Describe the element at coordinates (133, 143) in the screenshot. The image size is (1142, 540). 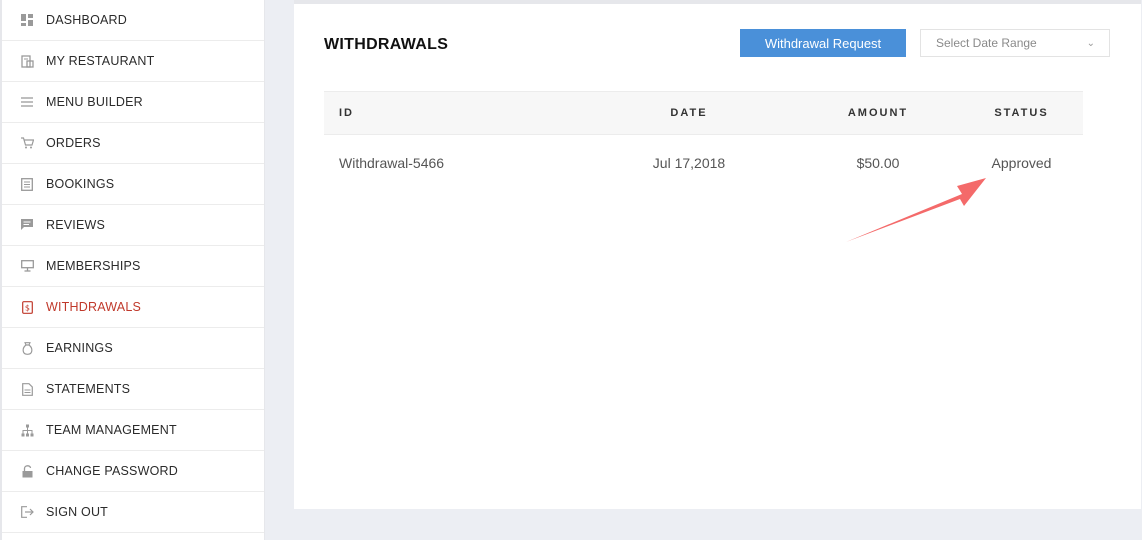
I see `sidebar-item-orders: ORDERS` at that location.